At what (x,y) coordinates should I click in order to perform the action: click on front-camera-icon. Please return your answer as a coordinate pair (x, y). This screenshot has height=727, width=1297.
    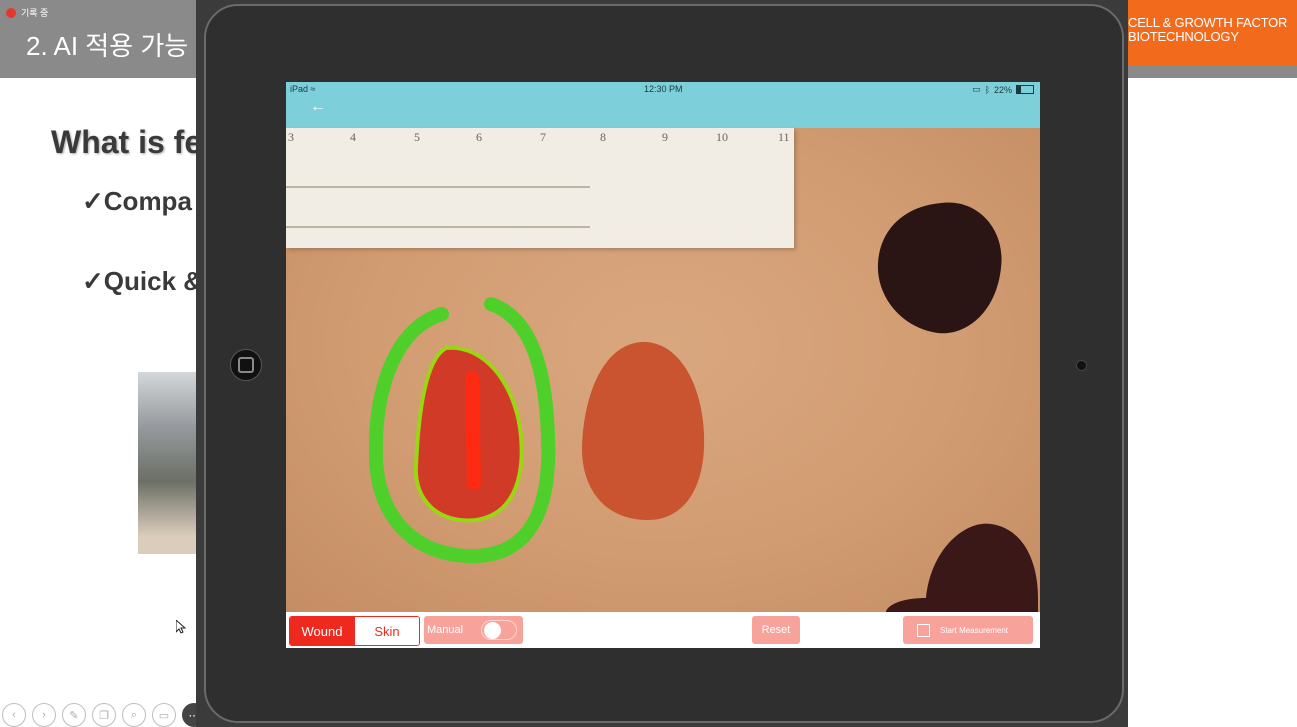
    Looking at the image, I should click on (1081, 365).